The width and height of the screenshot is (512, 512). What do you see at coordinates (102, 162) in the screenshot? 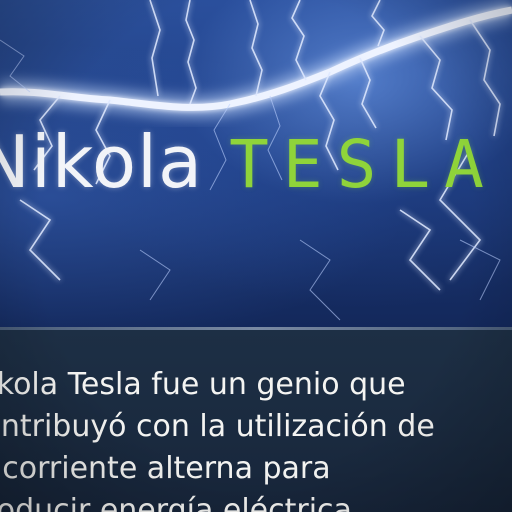
I see `title-first-name: Nikola` at bounding box center [102, 162].